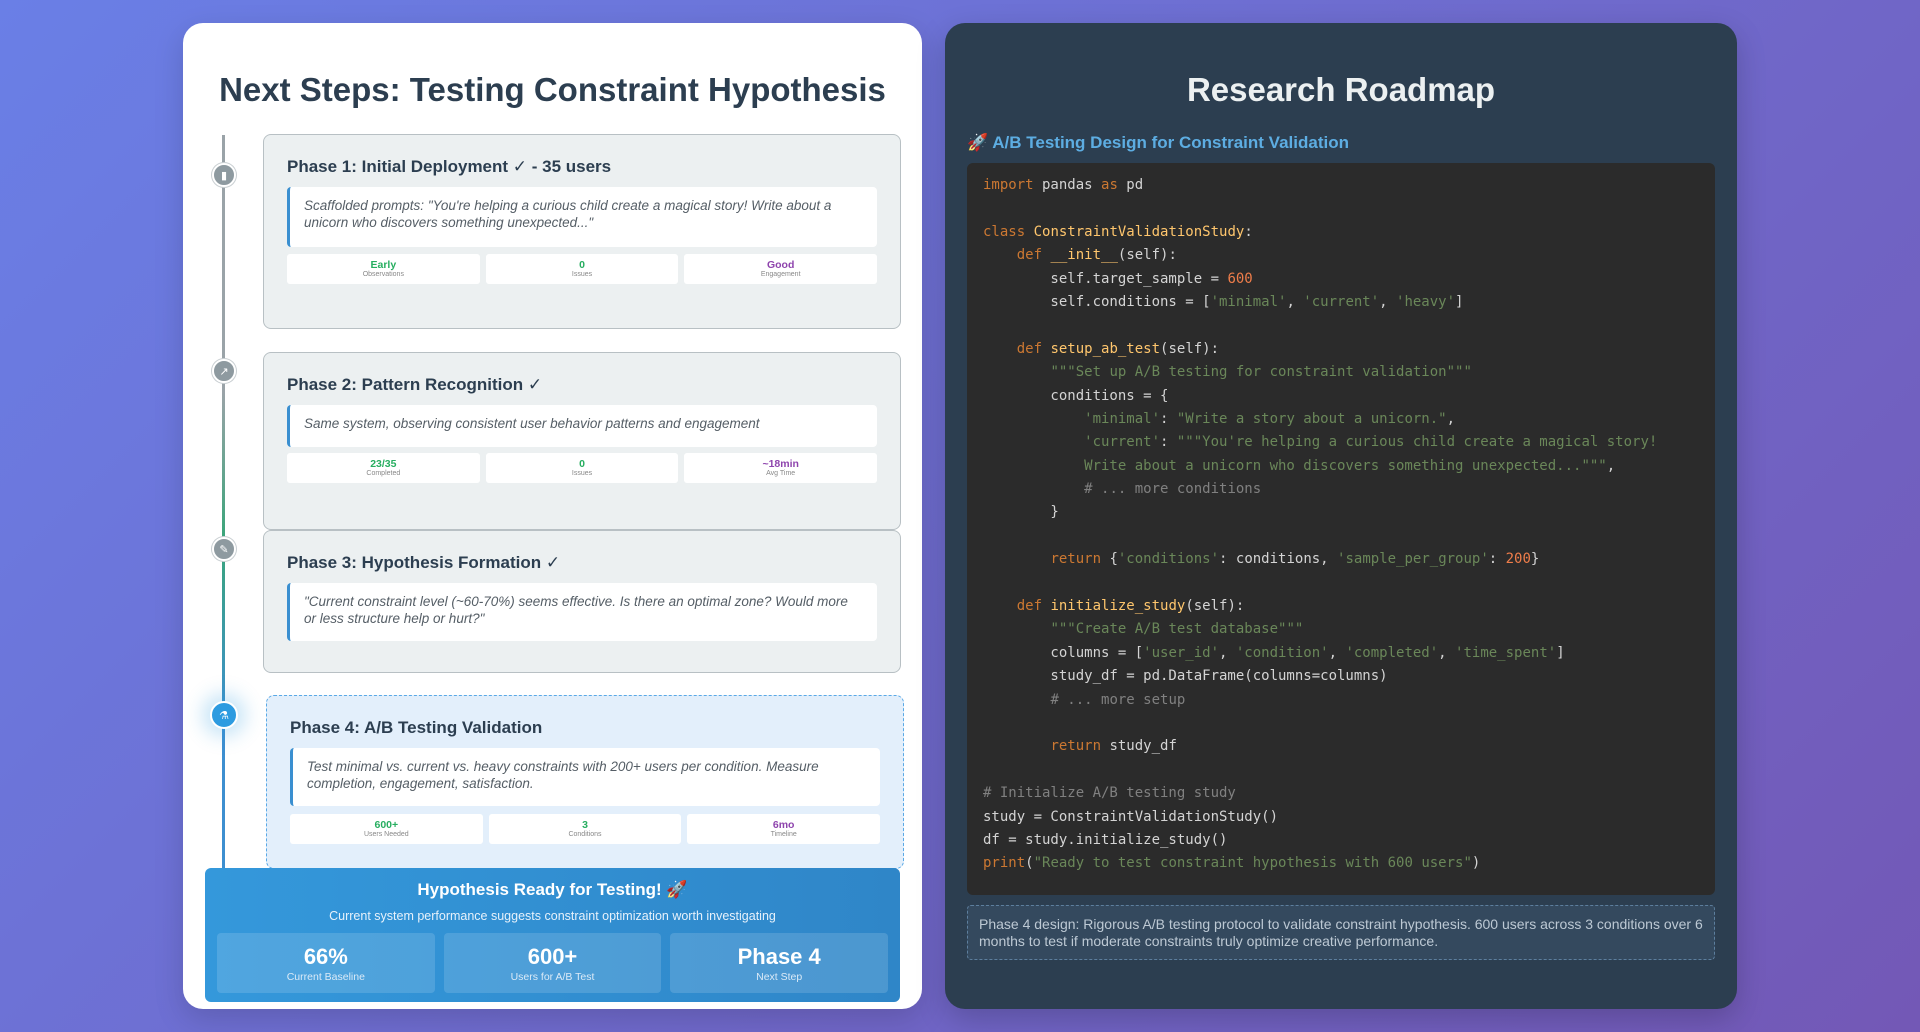  What do you see at coordinates (780, 464) in the screenshot?
I see `metric-value: ~18min` at bounding box center [780, 464].